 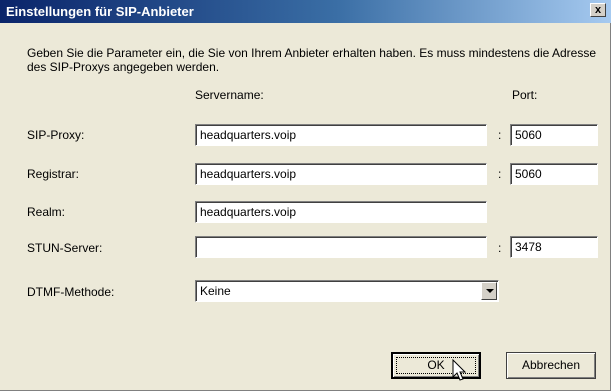 I want to click on cancel-button: Abbrechen, so click(x=551, y=365).